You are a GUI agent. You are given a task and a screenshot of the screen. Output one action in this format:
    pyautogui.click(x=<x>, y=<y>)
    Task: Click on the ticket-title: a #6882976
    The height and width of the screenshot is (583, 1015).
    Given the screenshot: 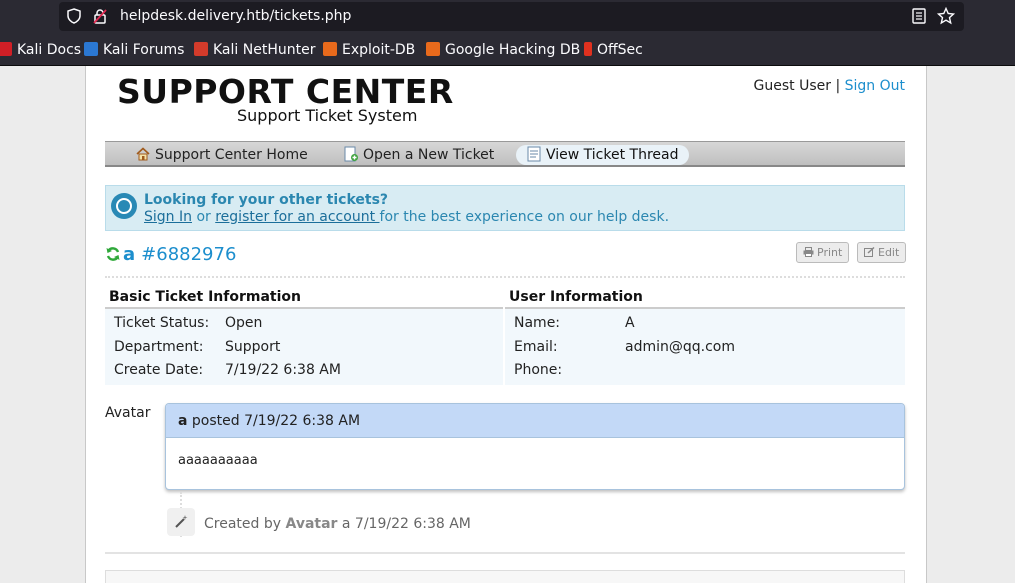 What is the action you would take?
    pyautogui.click(x=170, y=254)
    